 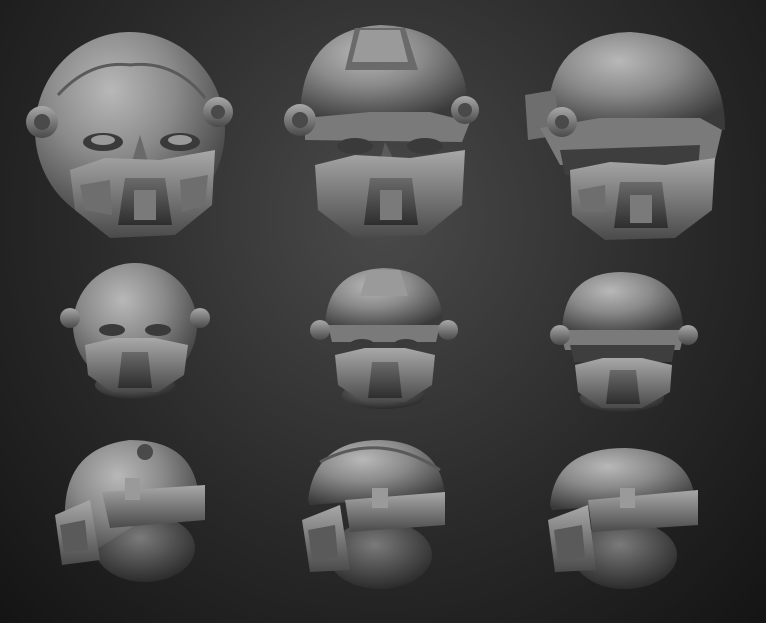 What do you see at coordinates (130, 511) in the screenshot?
I see `head-bare-side` at bounding box center [130, 511].